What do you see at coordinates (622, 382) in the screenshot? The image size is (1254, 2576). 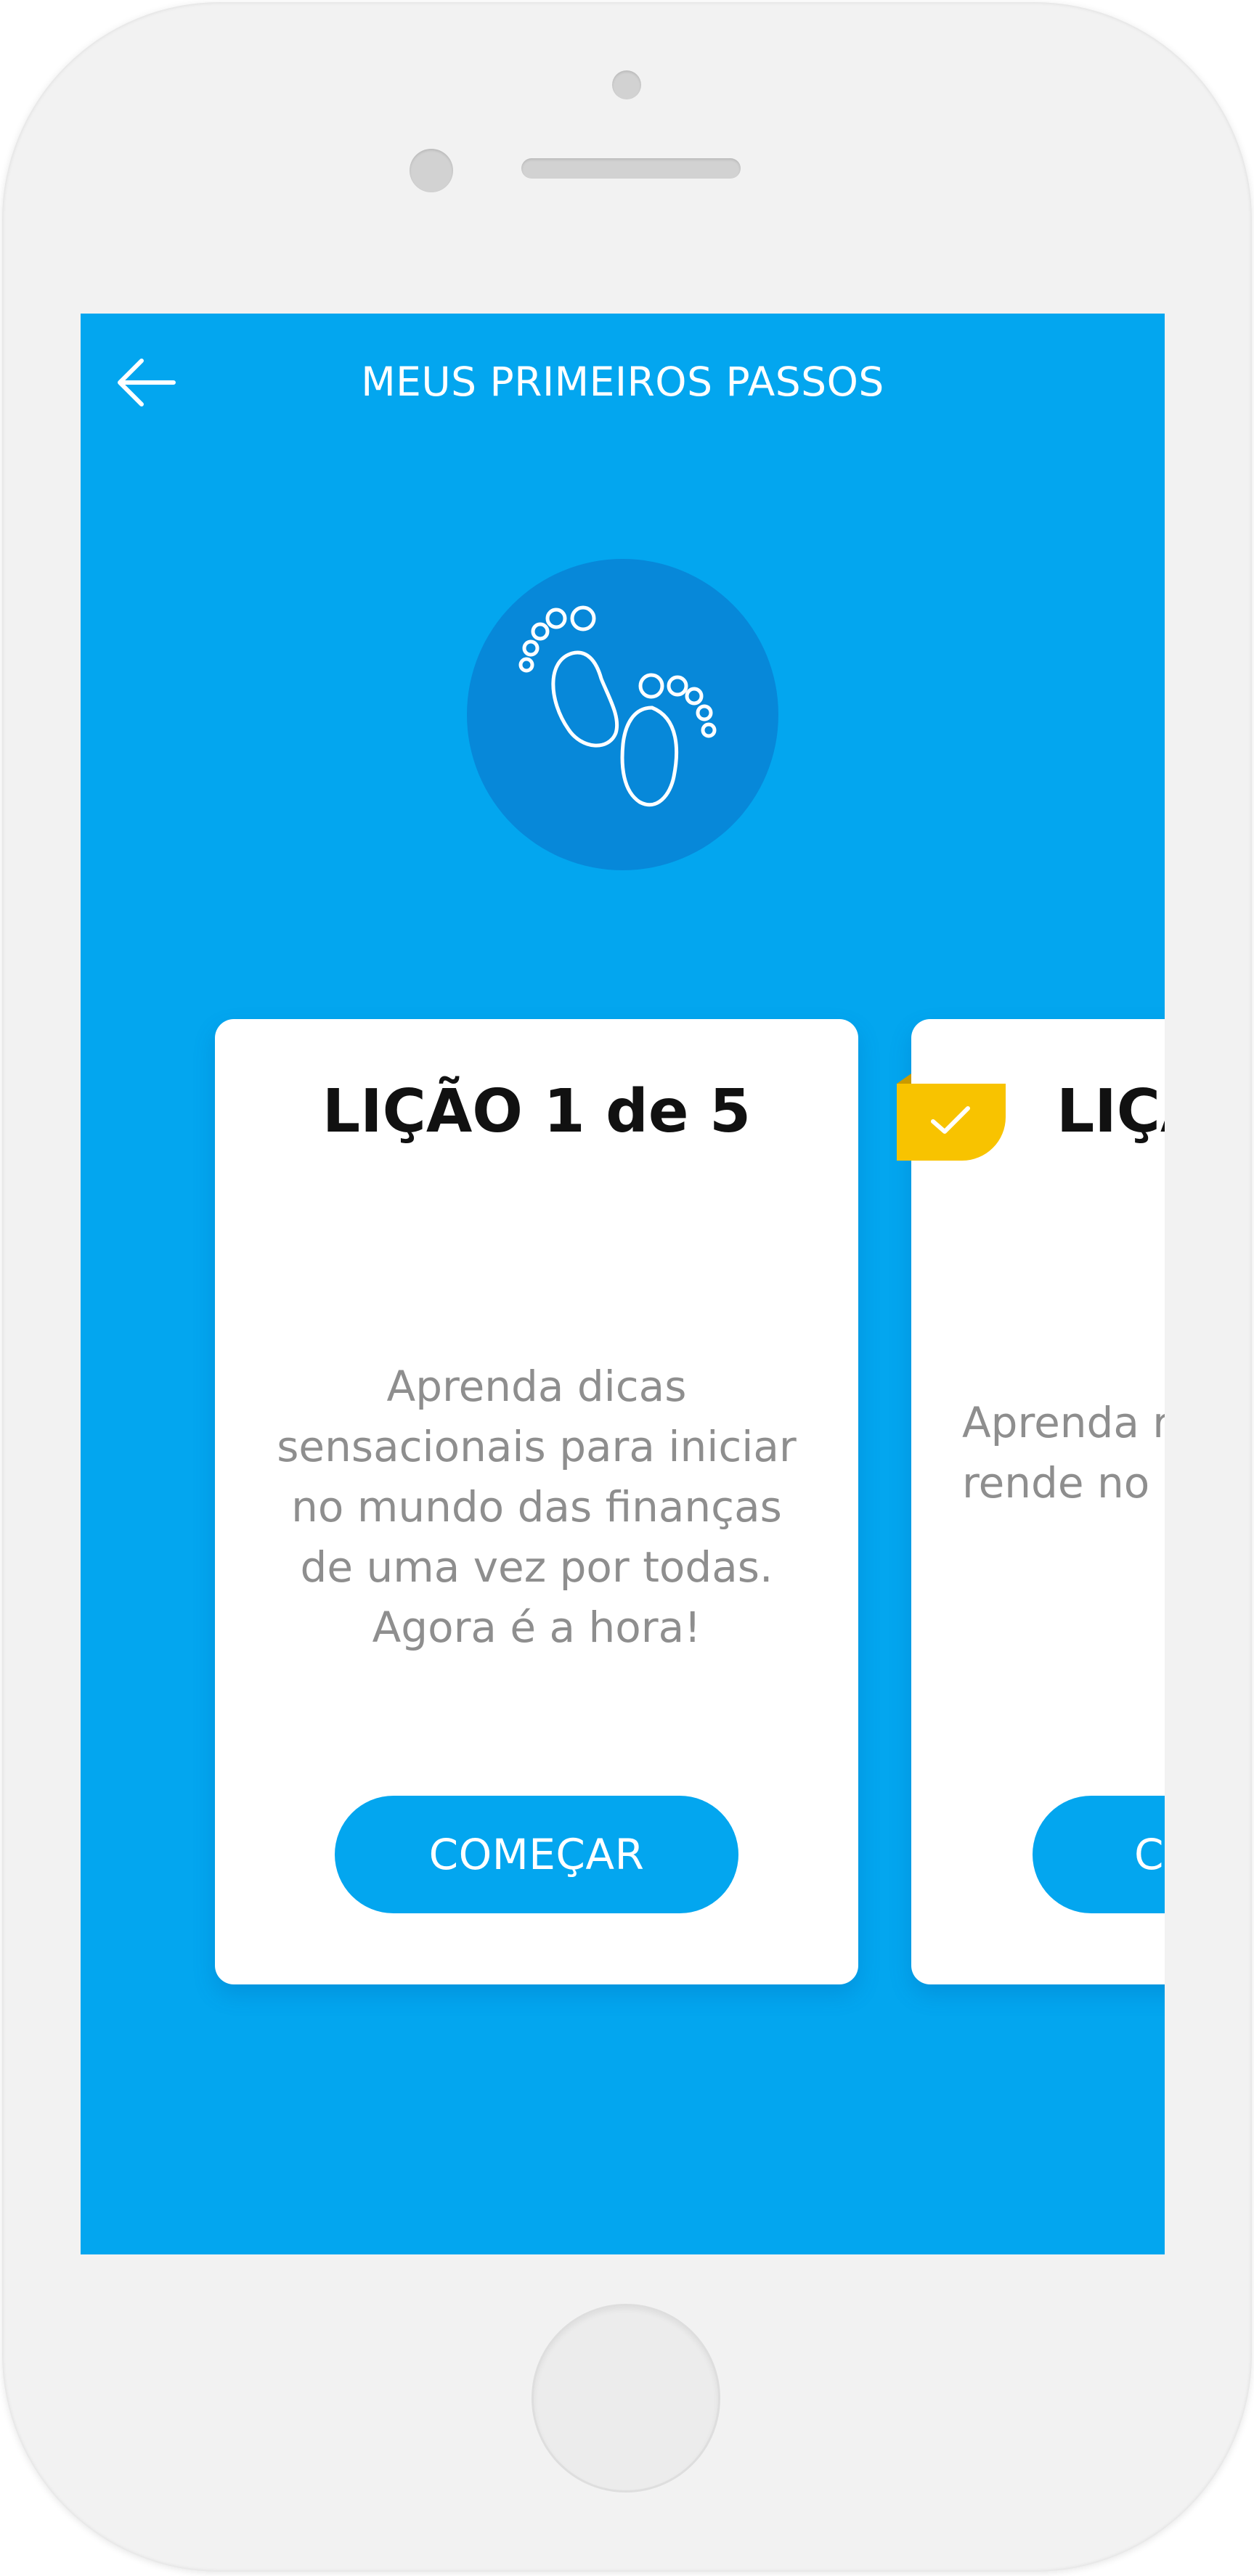 I see `page-title: MEUS PRIMEIROS PASSOS` at bounding box center [622, 382].